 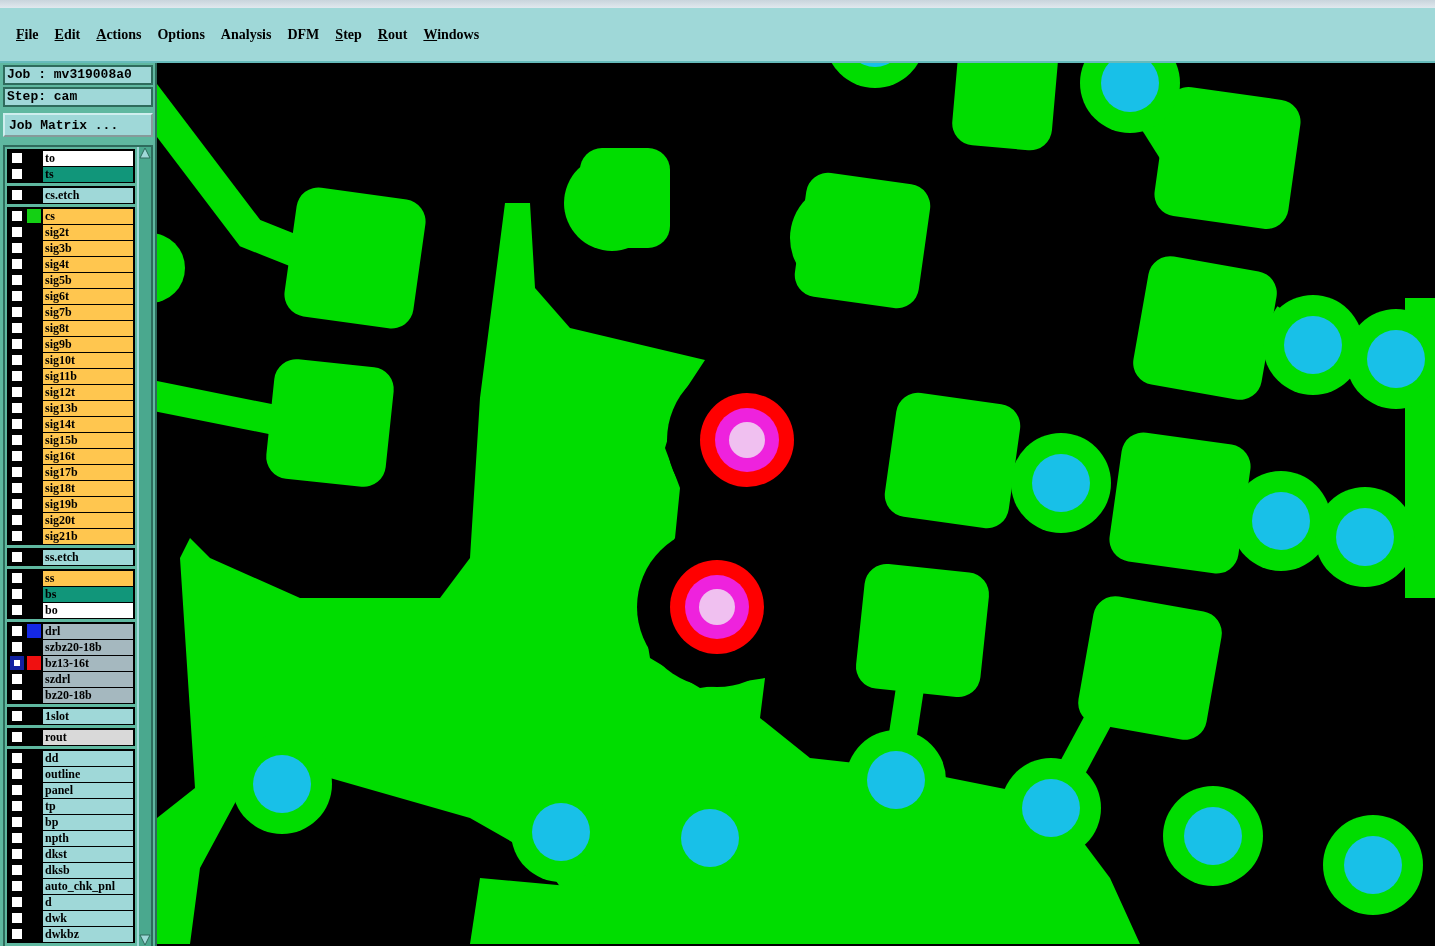 I want to click on layer-name: sig4t, so click(x=88, y=264).